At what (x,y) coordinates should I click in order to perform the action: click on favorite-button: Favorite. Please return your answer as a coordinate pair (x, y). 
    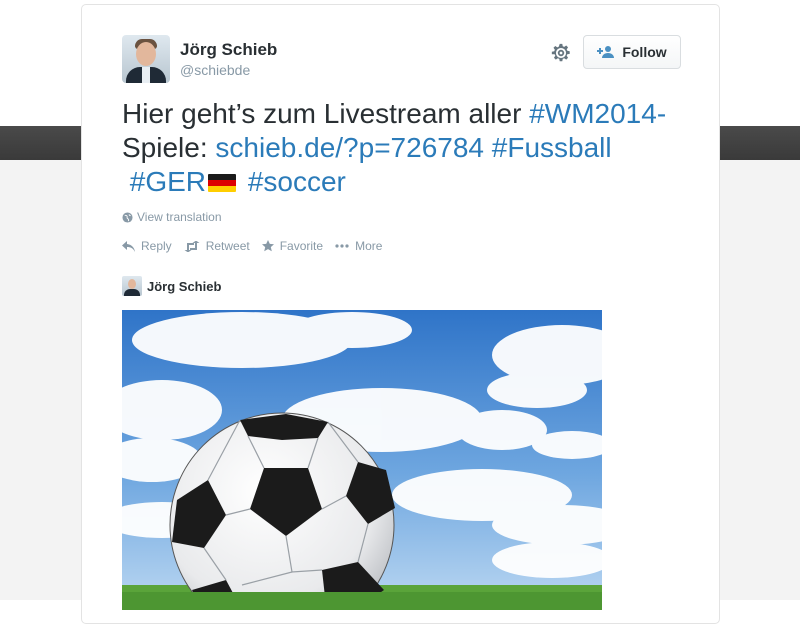
    Looking at the image, I should click on (292, 246).